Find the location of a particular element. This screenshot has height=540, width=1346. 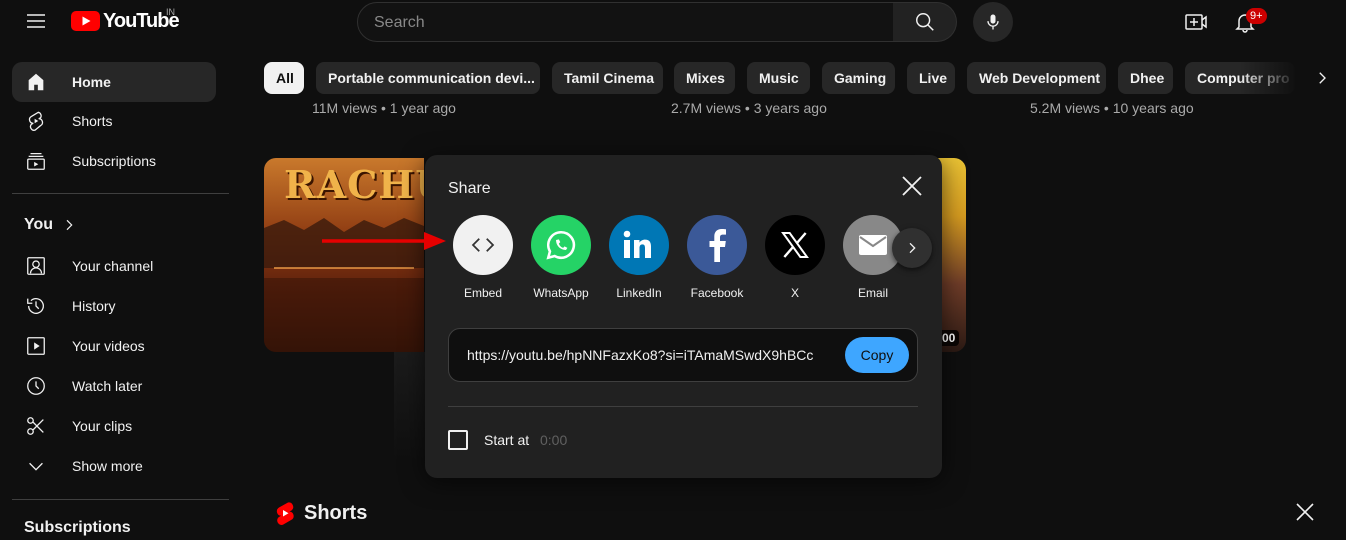

sidebar-item-subscriptions: Subscriptions is located at coordinates (114, 161).